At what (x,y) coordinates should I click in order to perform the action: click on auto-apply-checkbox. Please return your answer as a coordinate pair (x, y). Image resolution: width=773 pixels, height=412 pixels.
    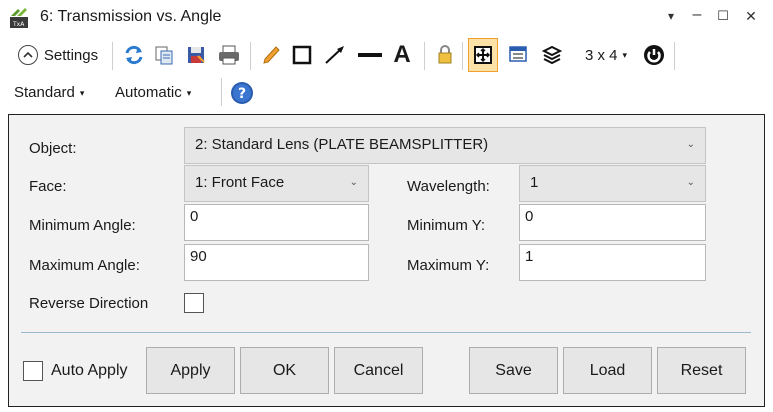
    Looking at the image, I should click on (33, 371).